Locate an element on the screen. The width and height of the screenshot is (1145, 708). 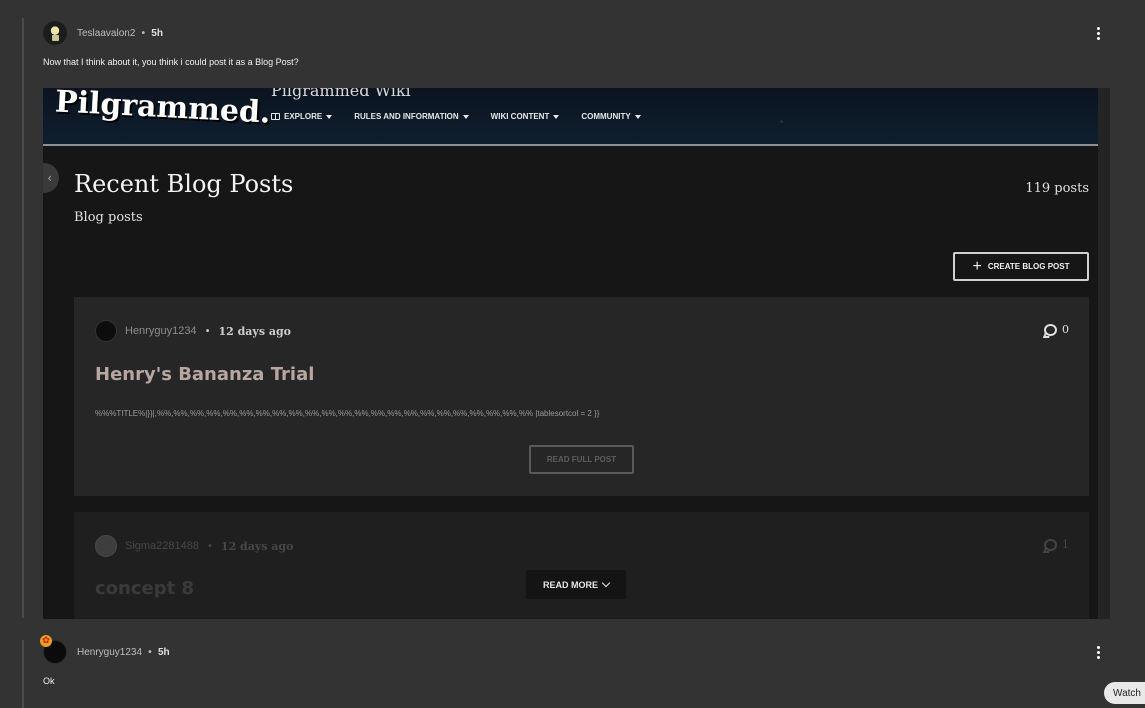
post-meta: Henryguy1234 • 12 days ago is located at coordinates (193, 331).